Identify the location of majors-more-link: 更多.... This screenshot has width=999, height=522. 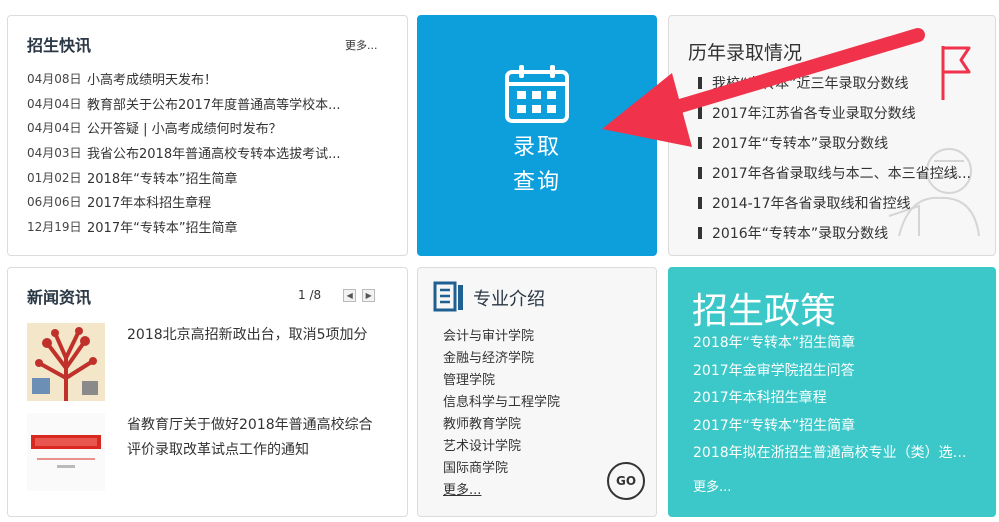
(501, 491).